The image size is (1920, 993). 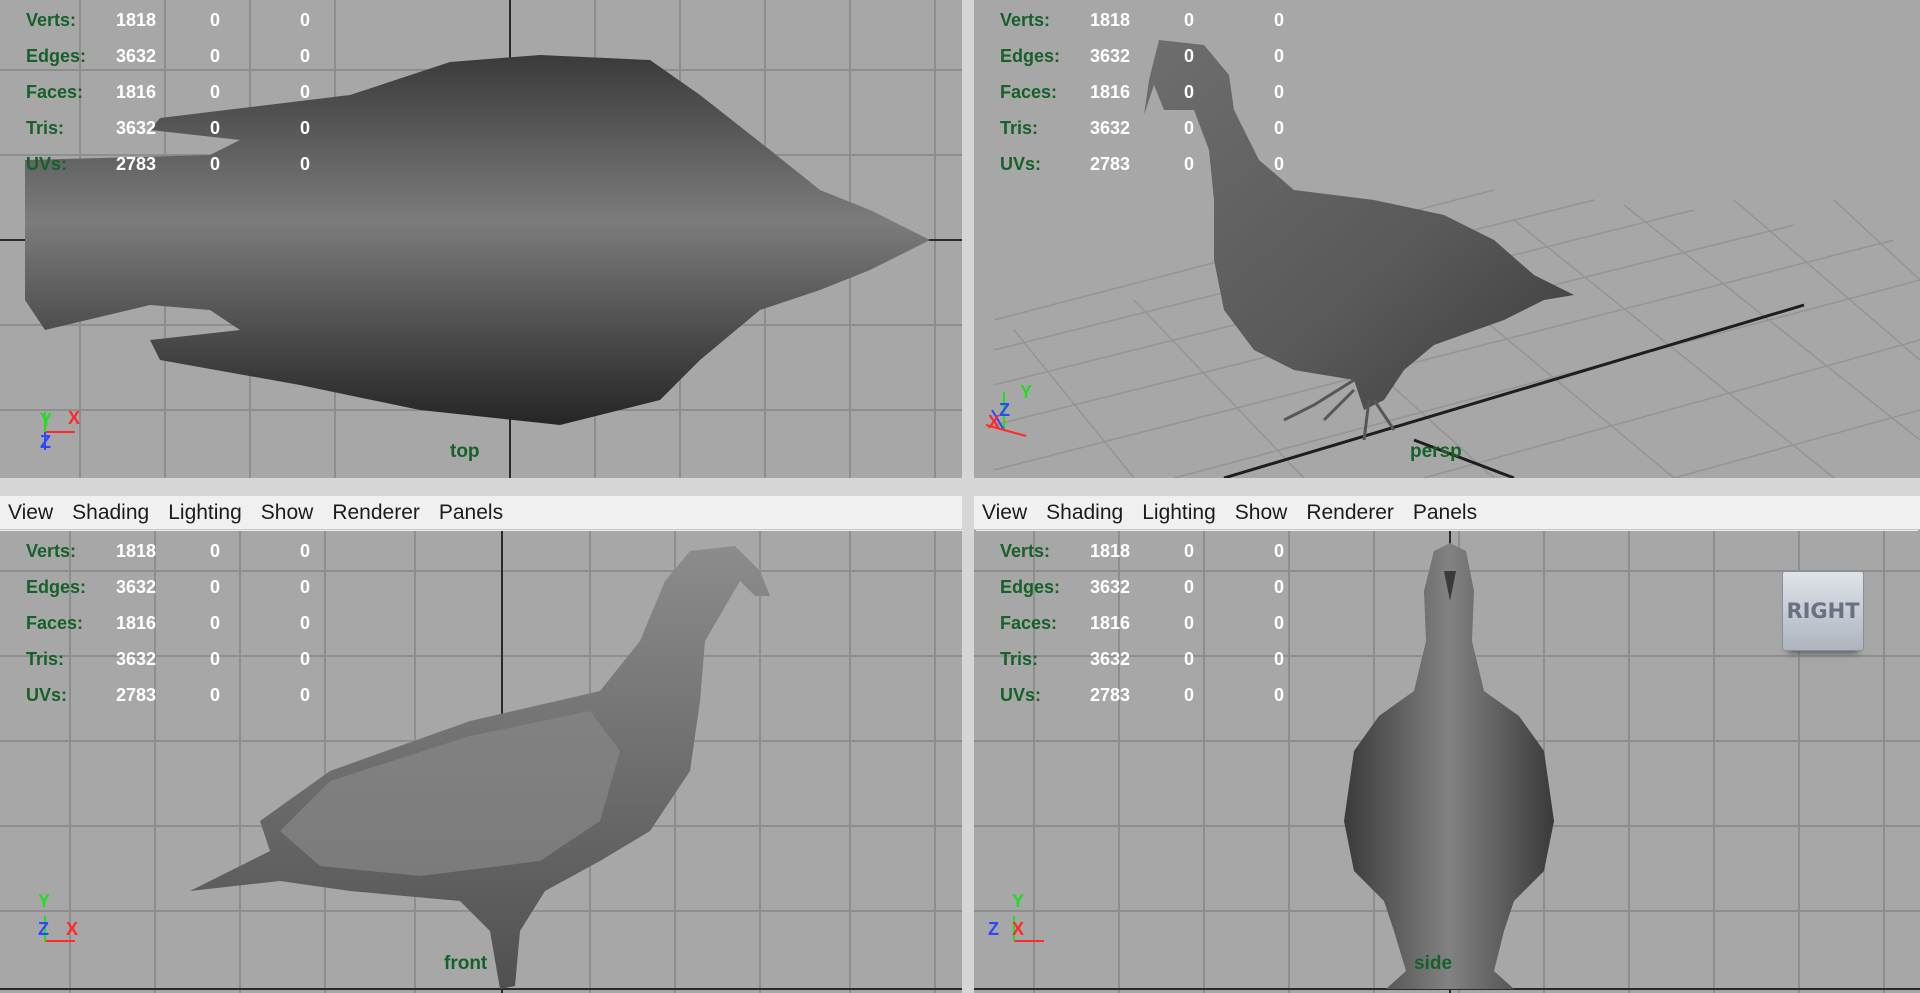 What do you see at coordinates (968, 496) in the screenshot?
I see `vertical-pane-divider` at bounding box center [968, 496].